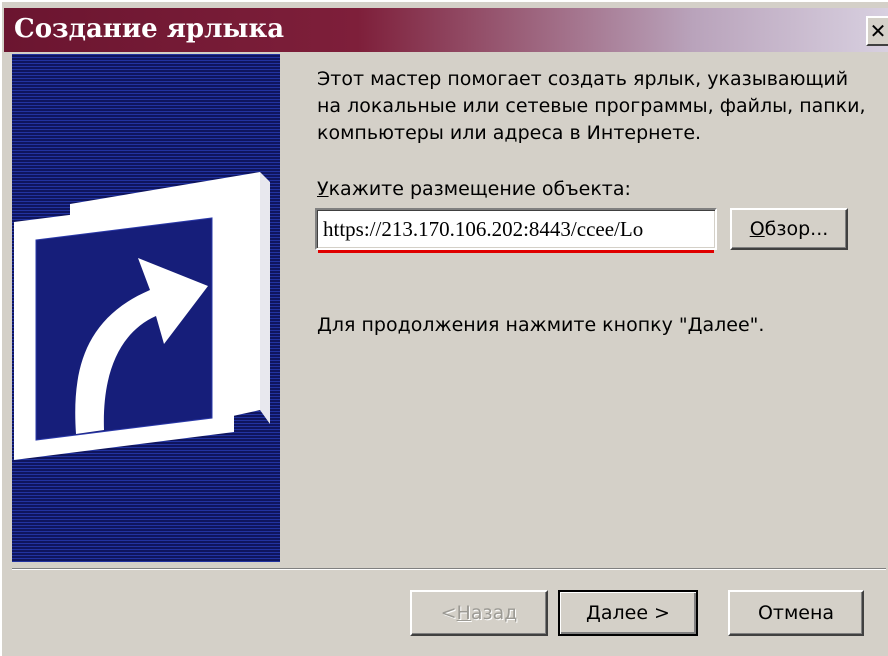 The width and height of the screenshot is (888, 656). I want to click on close-icon: ✕, so click(878, 31).